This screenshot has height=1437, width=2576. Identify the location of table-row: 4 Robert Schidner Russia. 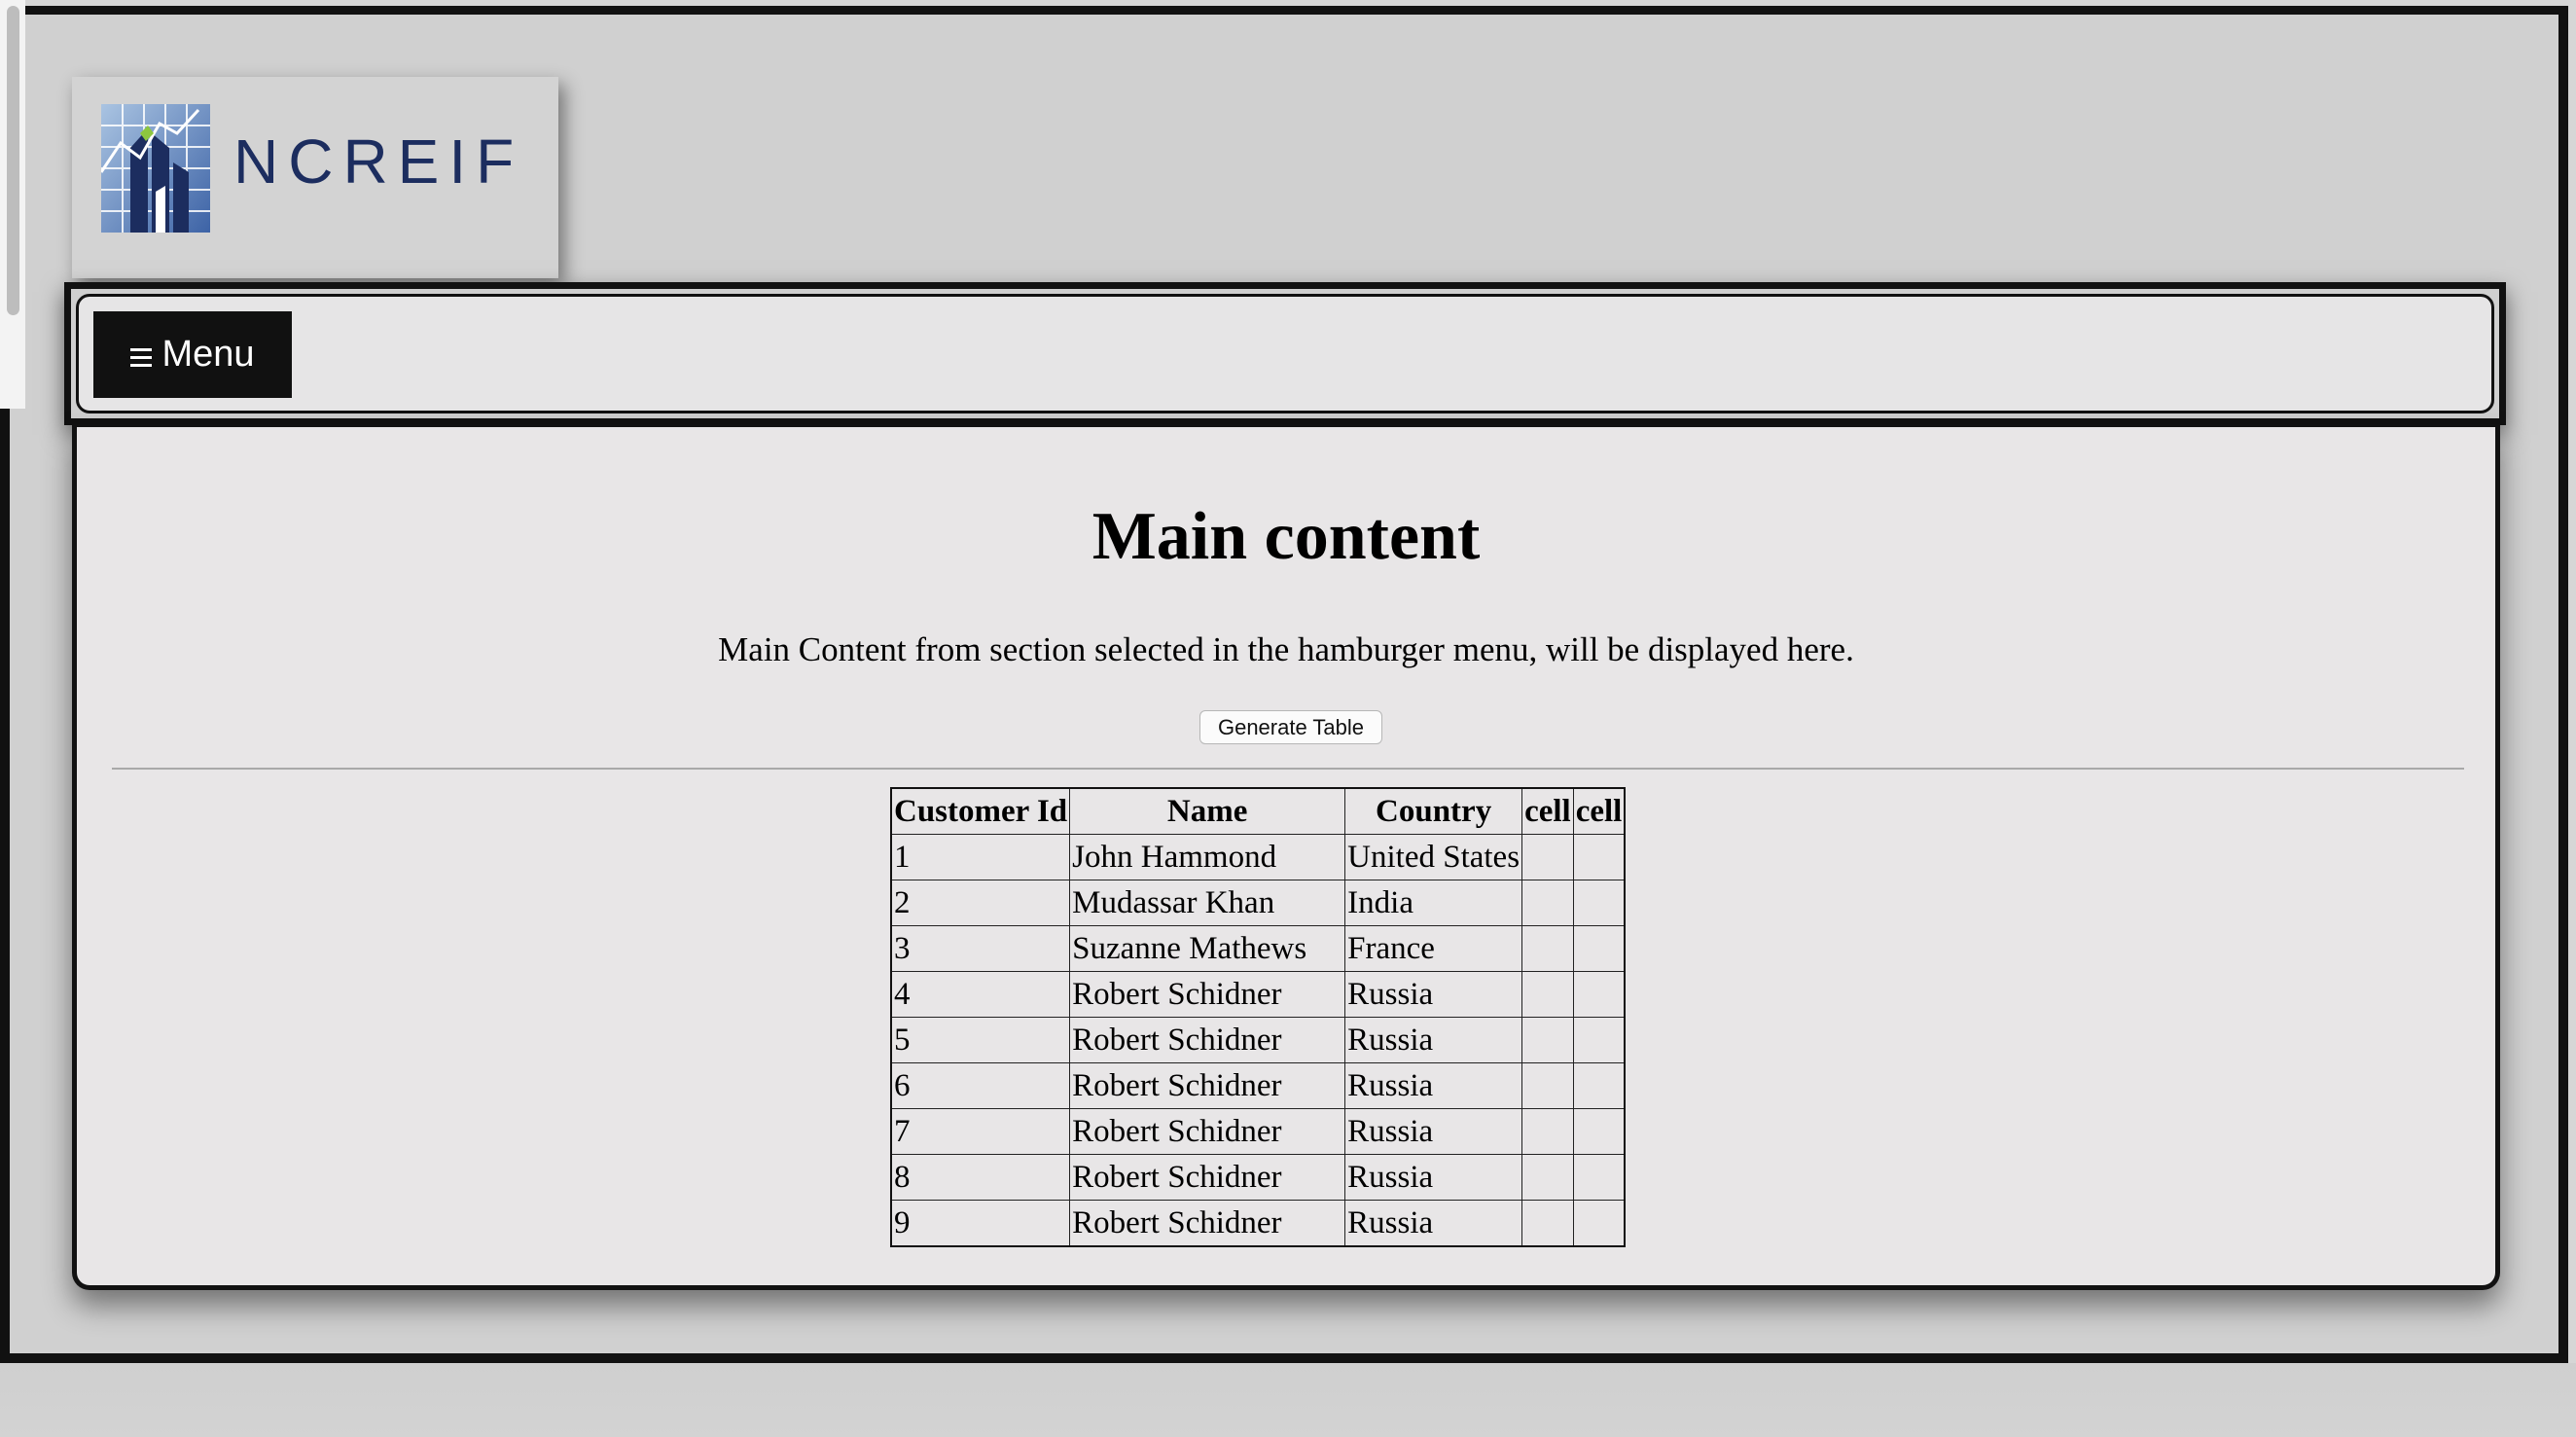
(1258, 994).